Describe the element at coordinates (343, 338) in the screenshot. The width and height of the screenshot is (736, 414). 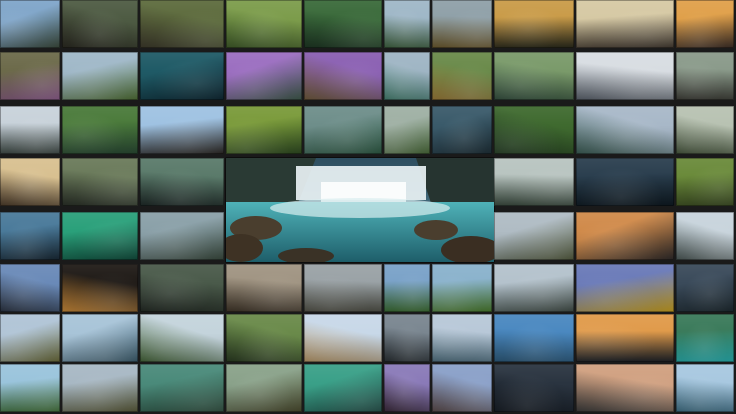
I see `tile-sand-dunes` at that location.